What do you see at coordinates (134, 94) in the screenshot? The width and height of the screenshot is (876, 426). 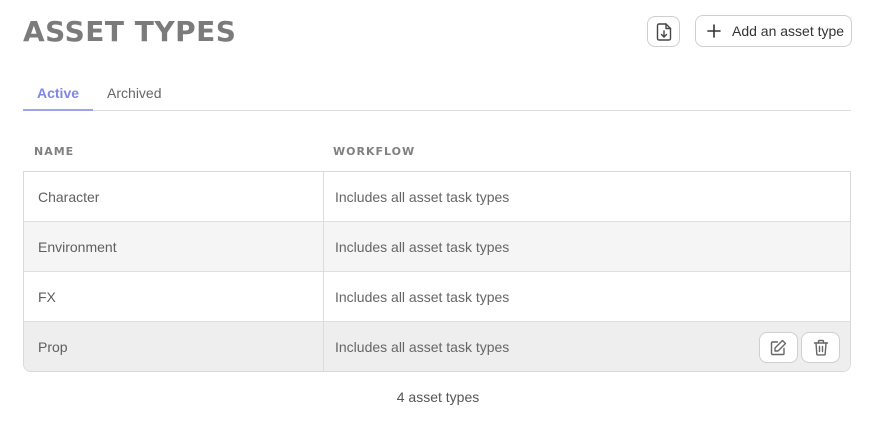 I see `tab-archived: Archived` at bounding box center [134, 94].